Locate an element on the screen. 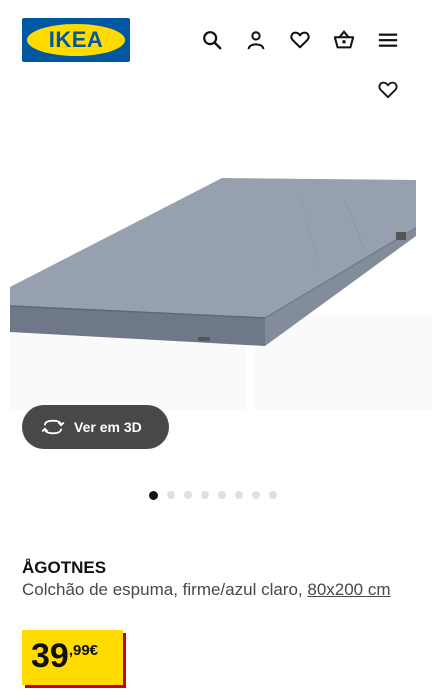  view-in-3d-button: Ver em 3D is located at coordinates (95, 427).